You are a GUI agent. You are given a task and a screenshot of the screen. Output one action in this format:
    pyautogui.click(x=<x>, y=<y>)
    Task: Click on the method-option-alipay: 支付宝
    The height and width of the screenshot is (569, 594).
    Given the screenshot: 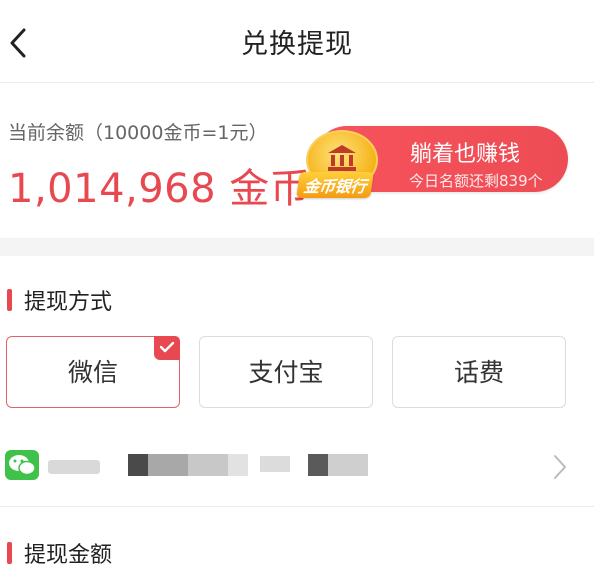 What is the action you would take?
    pyautogui.click(x=286, y=372)
    